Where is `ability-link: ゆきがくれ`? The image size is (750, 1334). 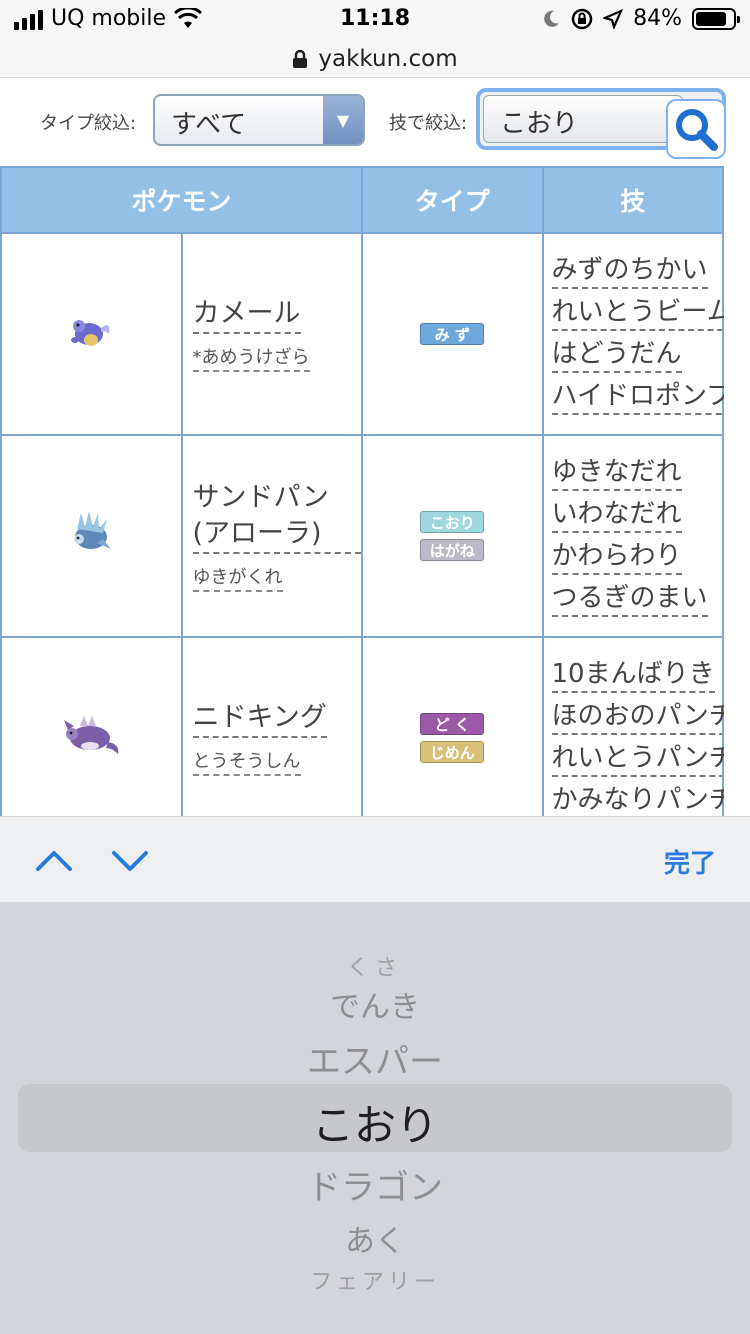 ability-link: ゆきがくれ is located at coordinates (237, 579).